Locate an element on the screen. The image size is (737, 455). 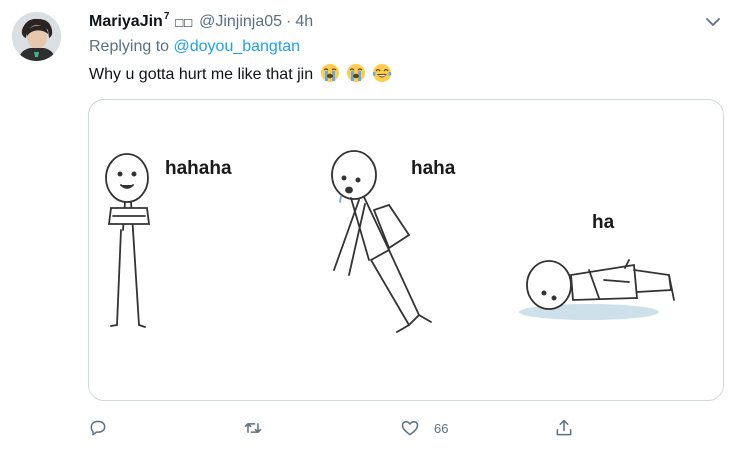
share-icon is located at coordinates (564, 427).